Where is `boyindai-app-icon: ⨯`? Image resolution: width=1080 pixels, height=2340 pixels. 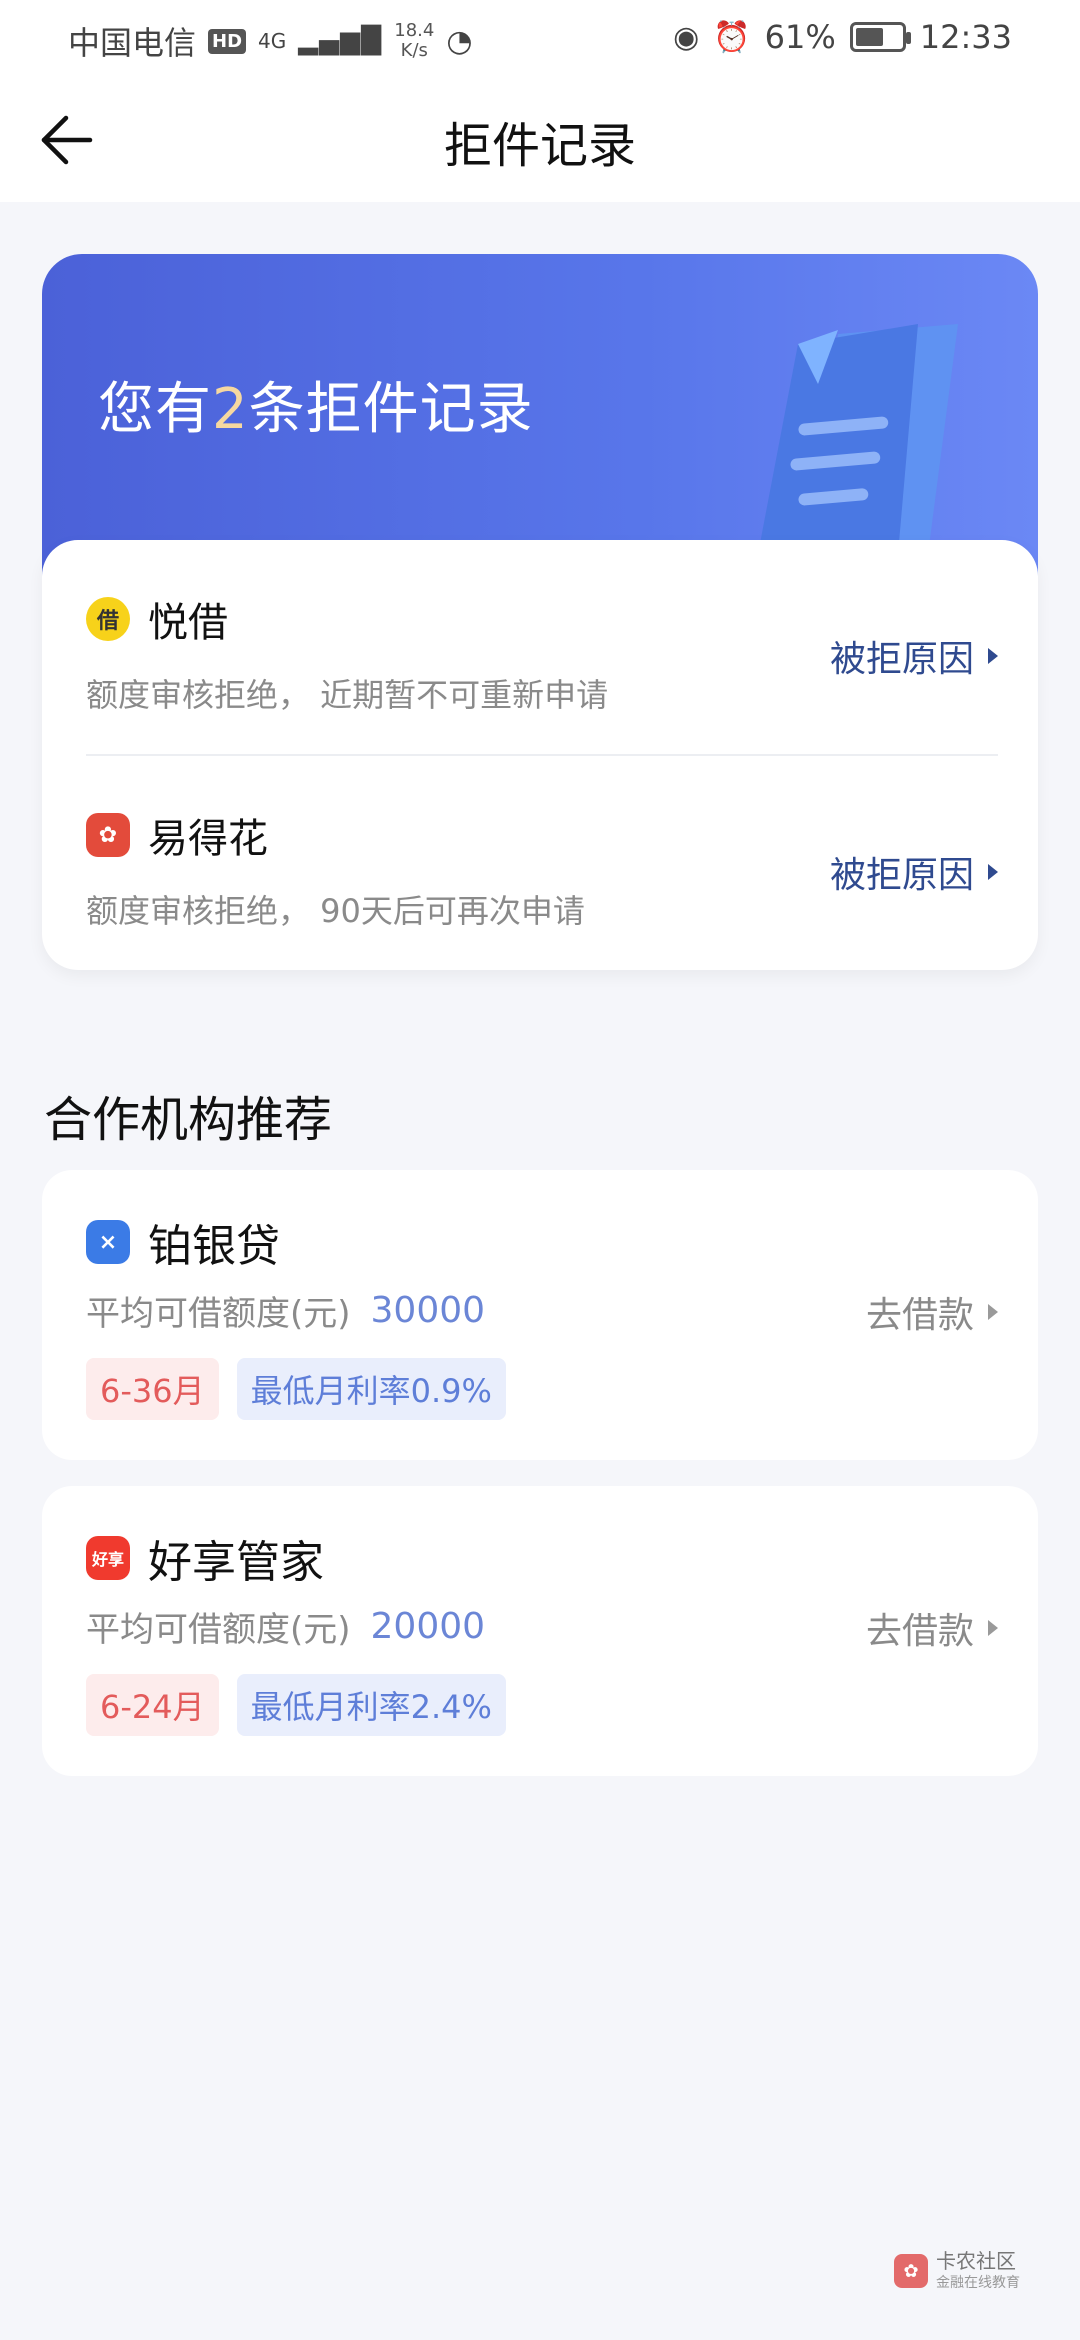 boyindai-app-icon: ⨯ is located at coordinates (108, 1242).